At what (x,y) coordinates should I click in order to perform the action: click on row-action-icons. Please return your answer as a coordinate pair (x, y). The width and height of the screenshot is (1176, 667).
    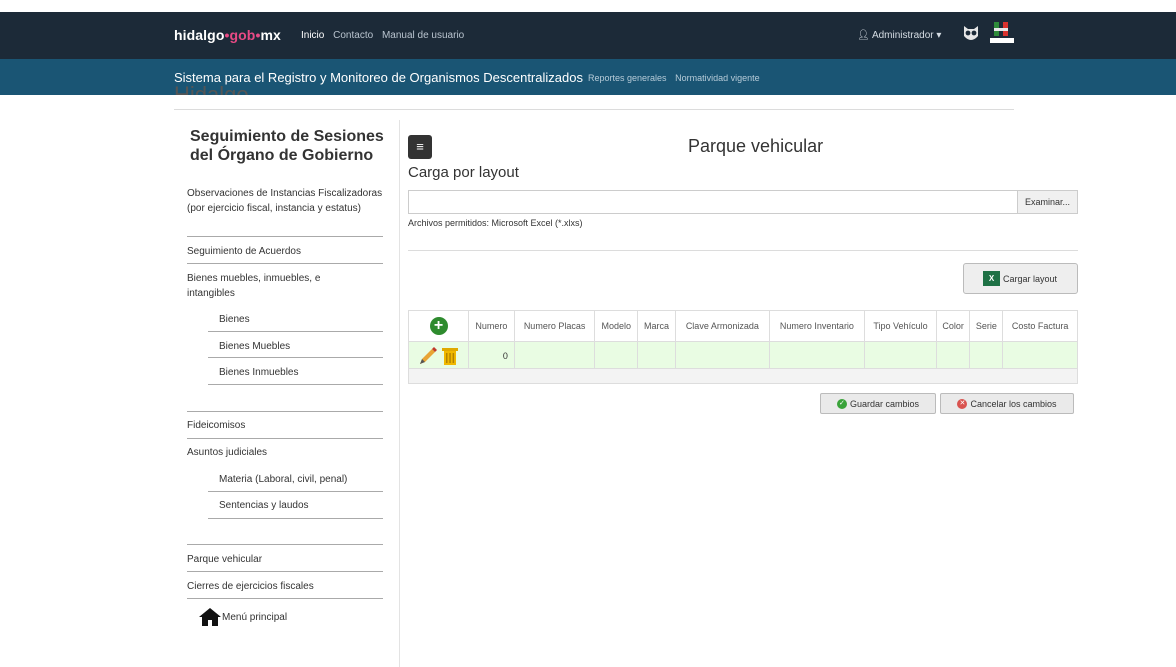
    Looking at the image, I should click on (438, 355).